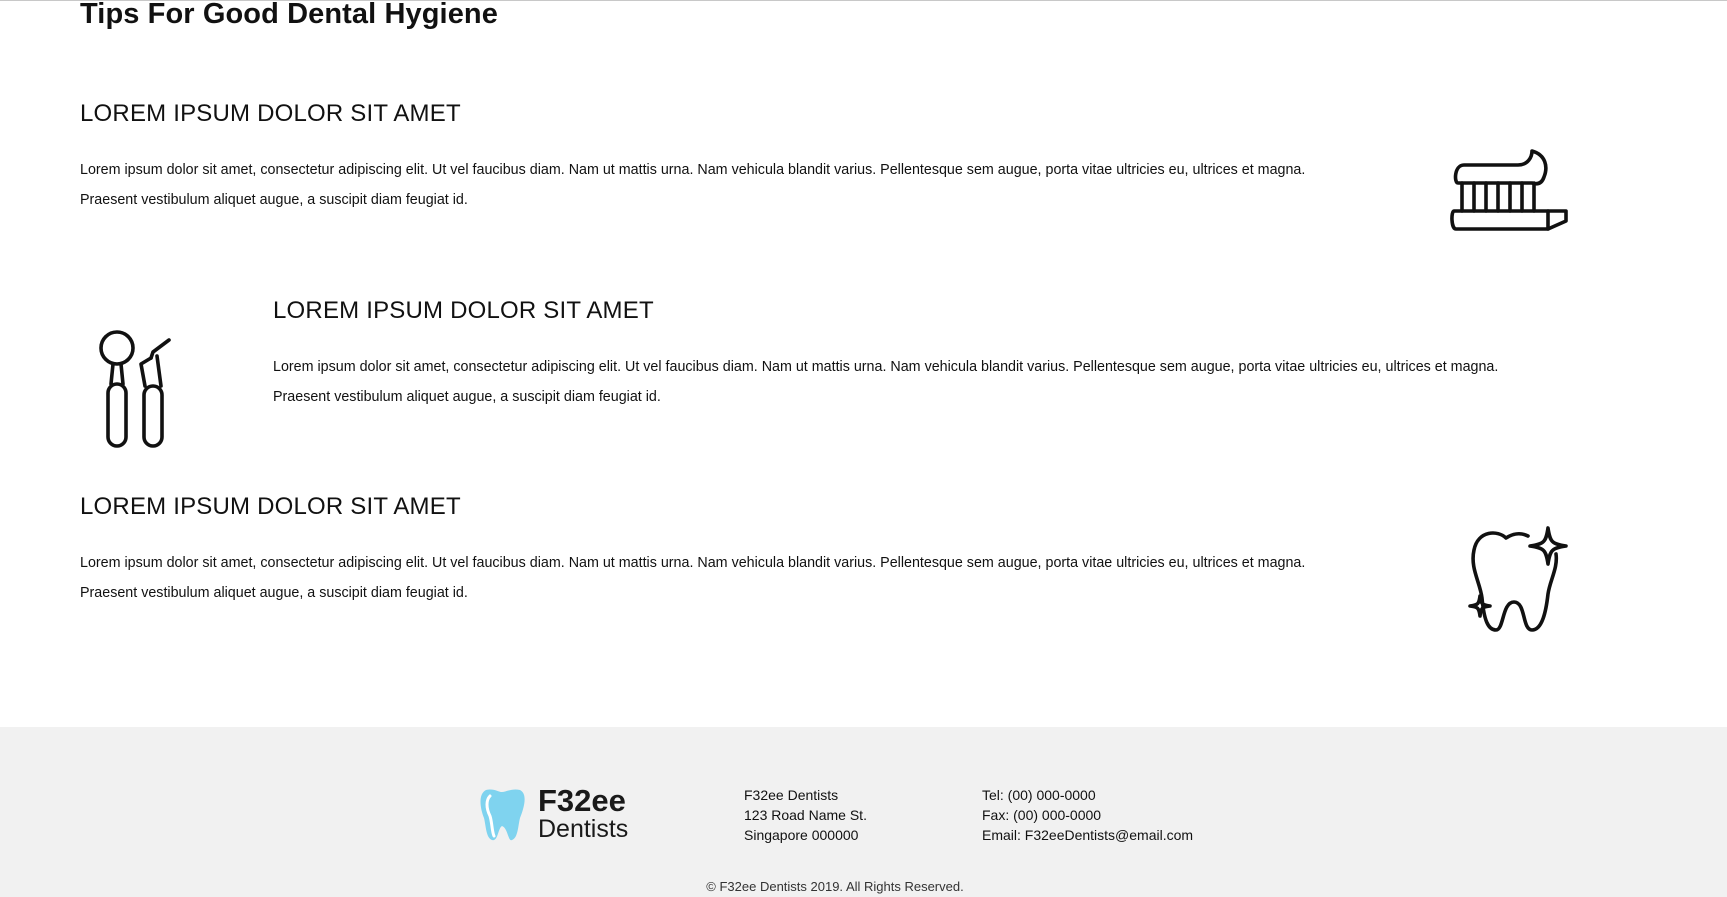 This screenshot has width=1727, height=897. I want to click on page-title: Tips For Good Dental Hygiene, so click(289, 15).